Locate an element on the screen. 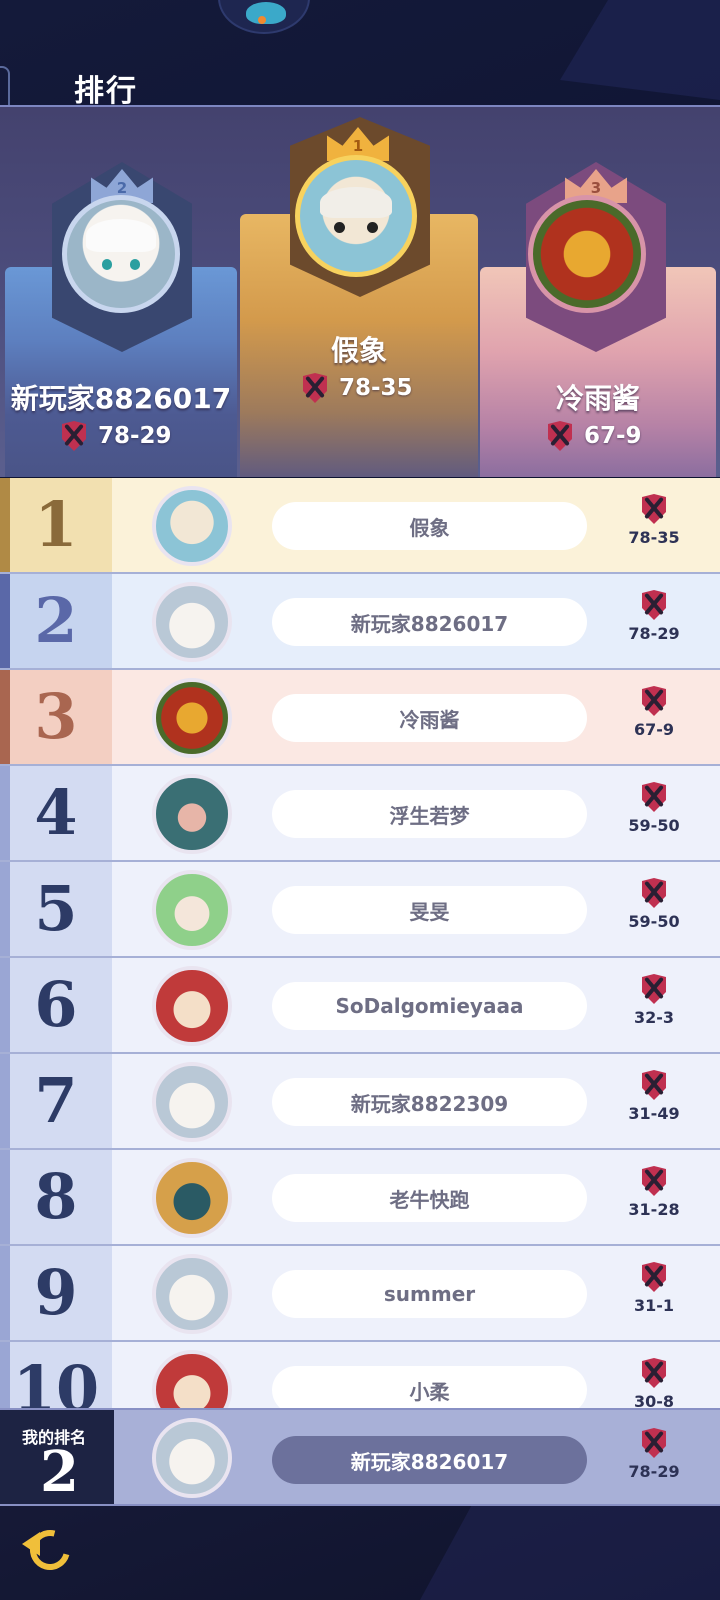 This screenshot has width=720, height=1600. back-arrow-icon is located at coordinates (50, 1550).